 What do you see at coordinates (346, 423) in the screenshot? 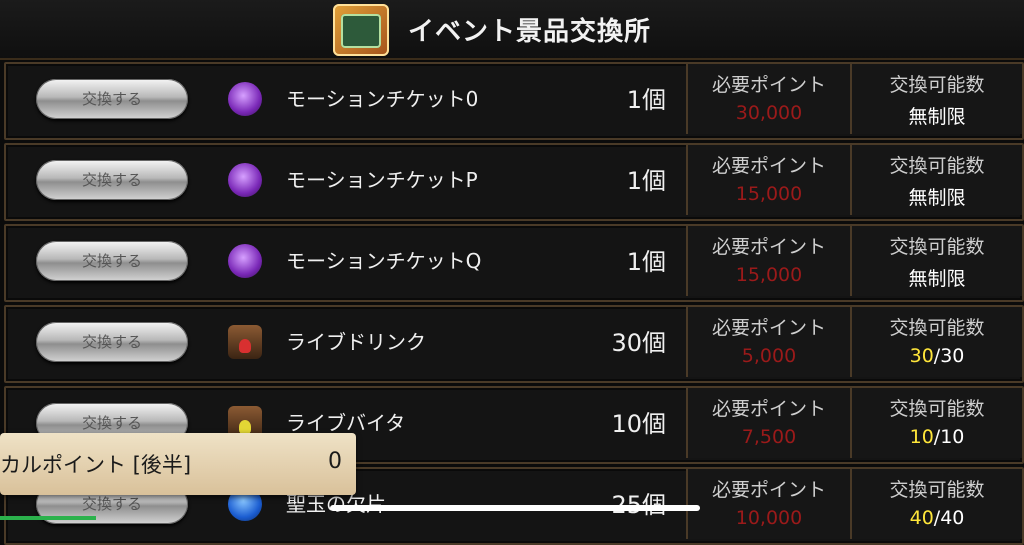
I see `item-name: ライブバイタ` at bounding box center [346, 423].